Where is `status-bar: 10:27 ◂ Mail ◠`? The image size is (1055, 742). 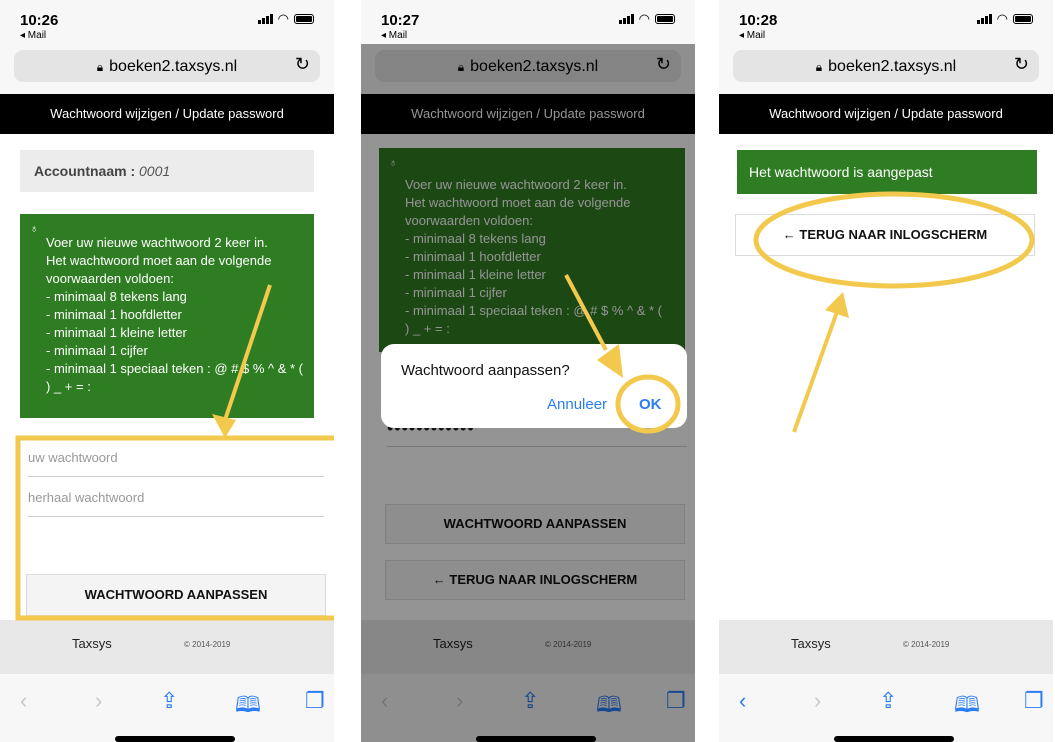 status-bar: 10:27 ◂ Mail ◠ is located at coordinates (528, 22).